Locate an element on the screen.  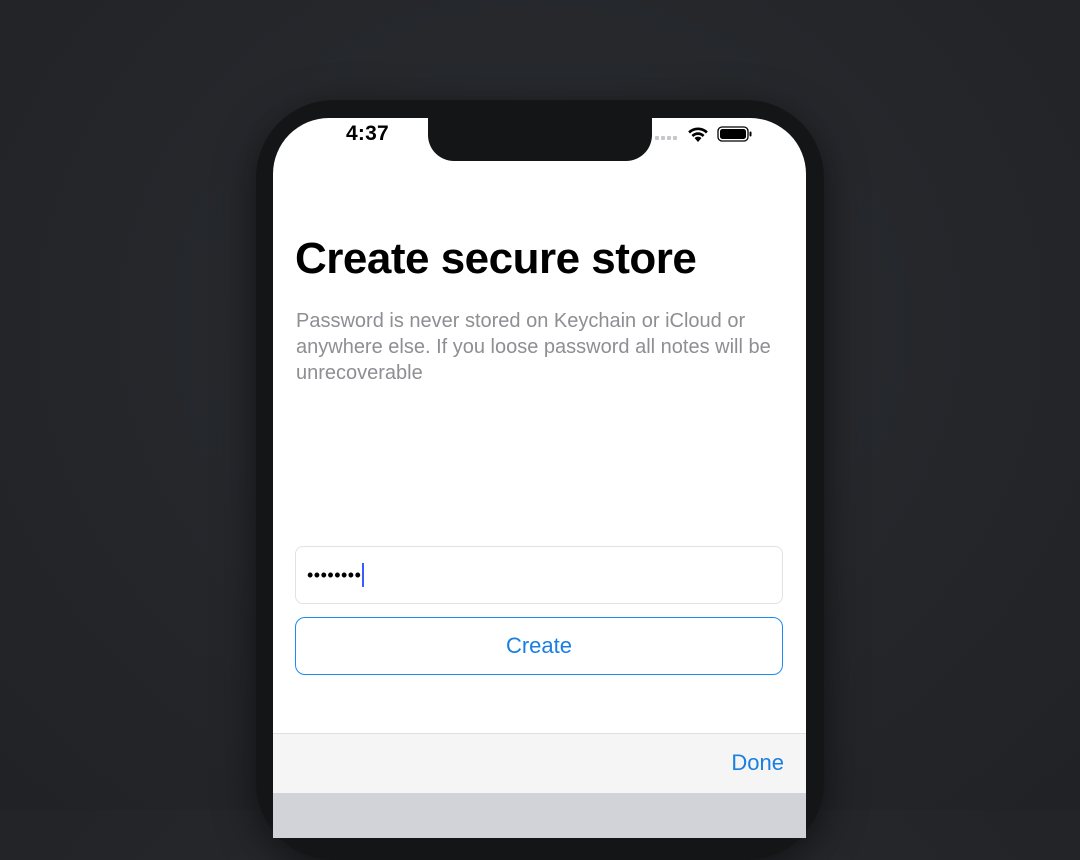
keyboard-accessory-bar: Done is located at coordinates (539, 763).